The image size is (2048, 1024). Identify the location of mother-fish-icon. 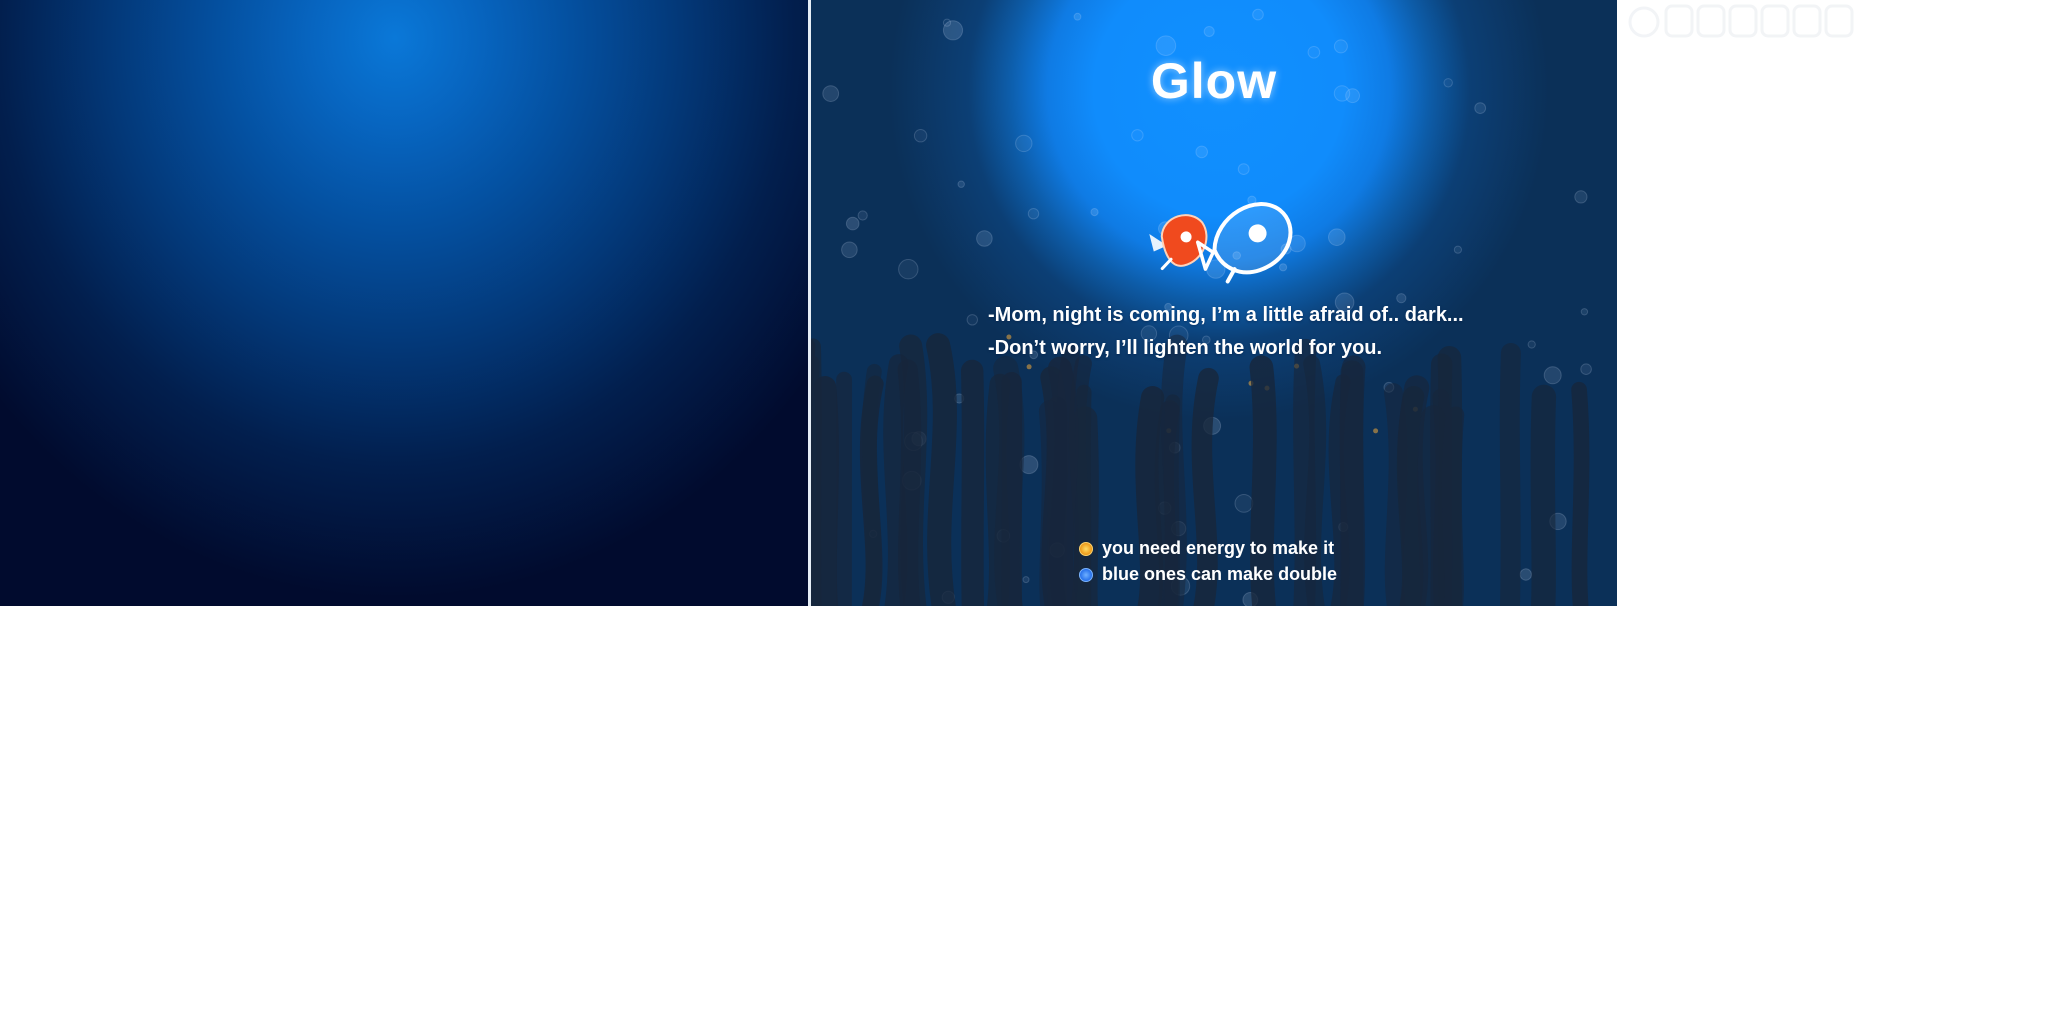
(1244, 243).